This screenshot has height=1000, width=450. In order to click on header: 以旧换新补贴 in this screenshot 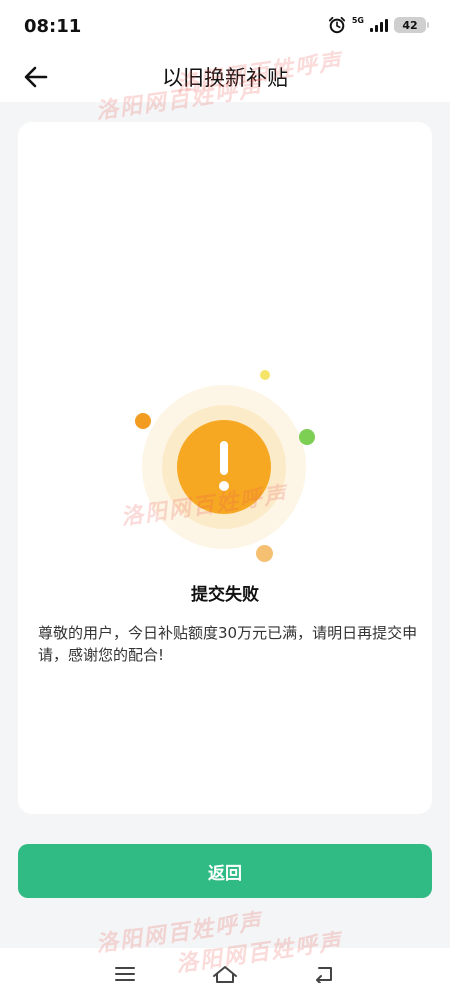, I will do `click(225, 77)`.